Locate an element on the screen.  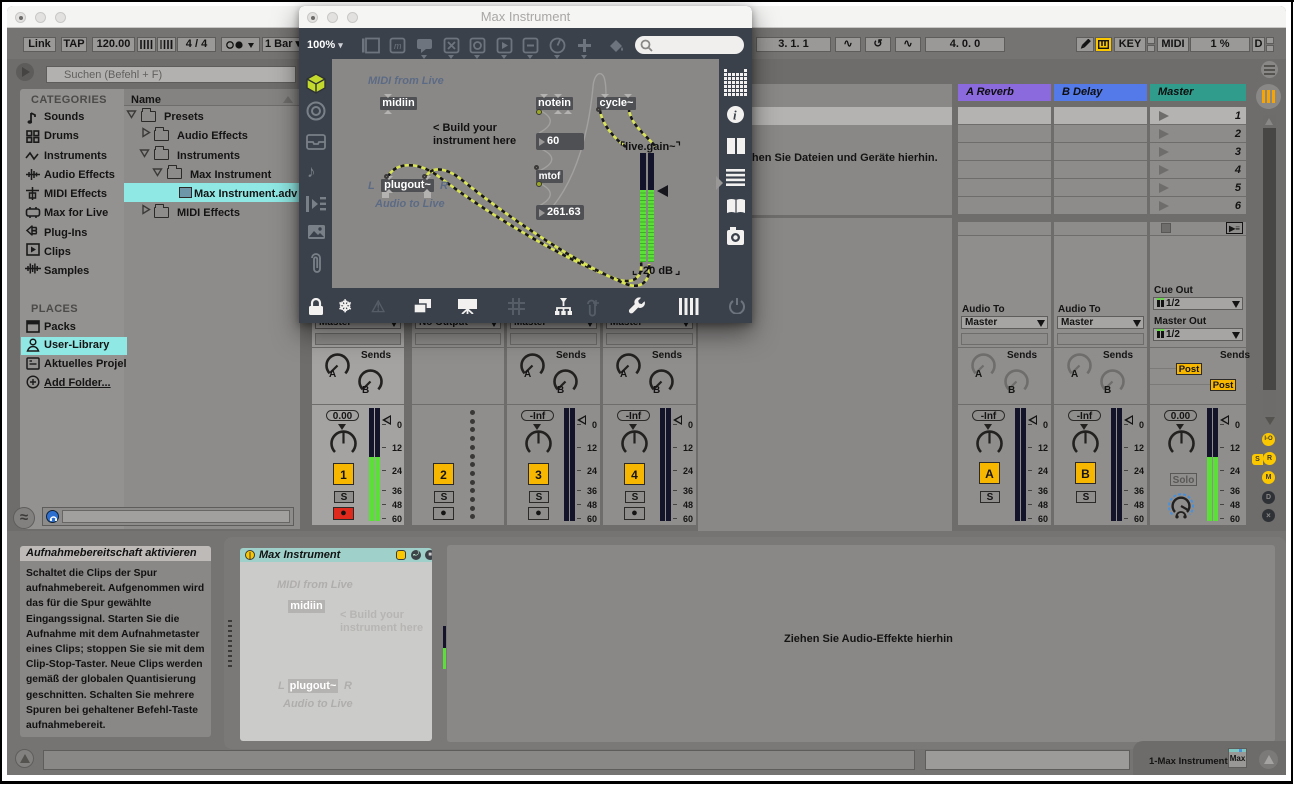
svg-text: i is located at coordinates (735, 115).